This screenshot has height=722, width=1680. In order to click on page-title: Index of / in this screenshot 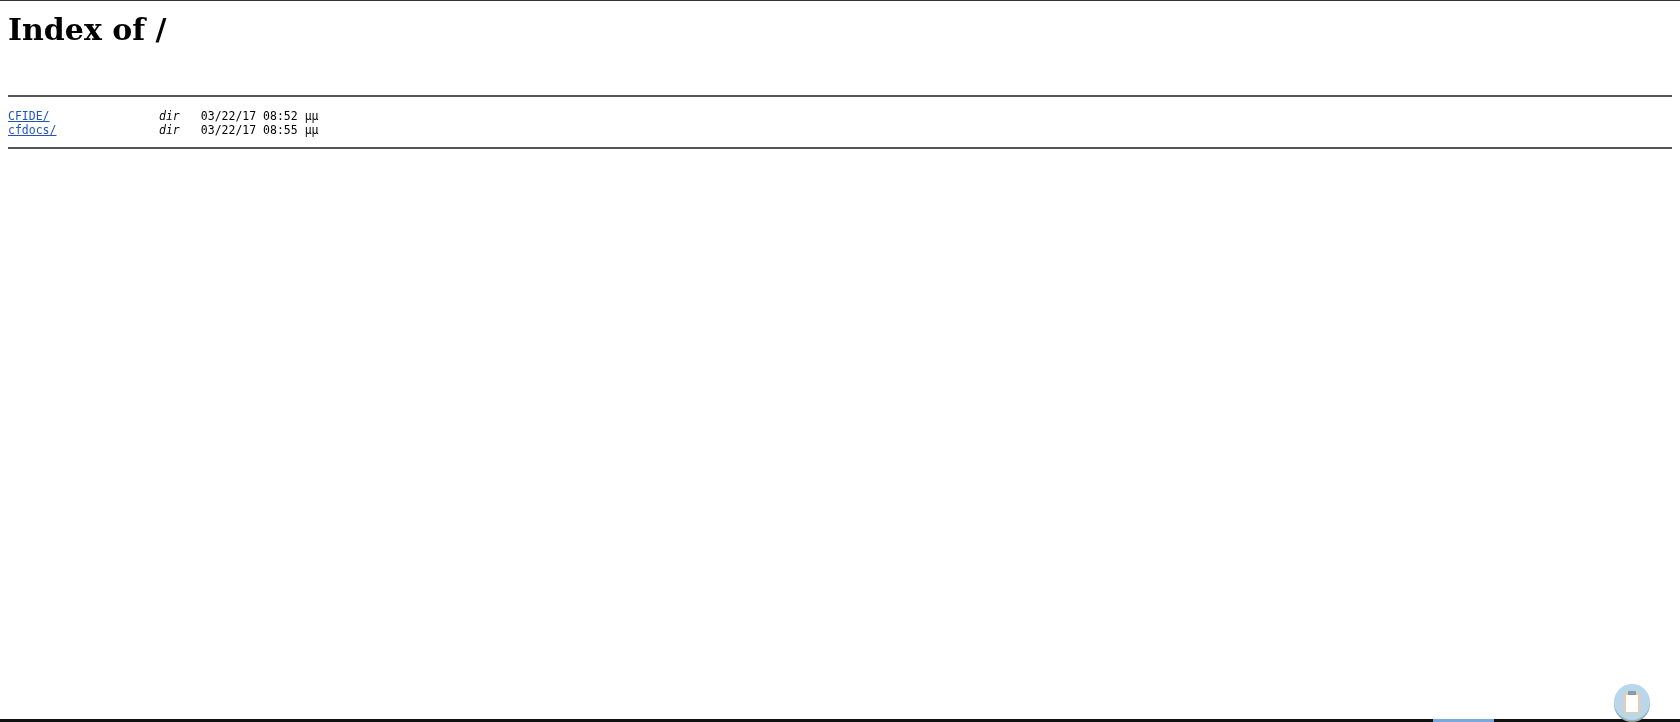, I will do `click(87, 30)`.